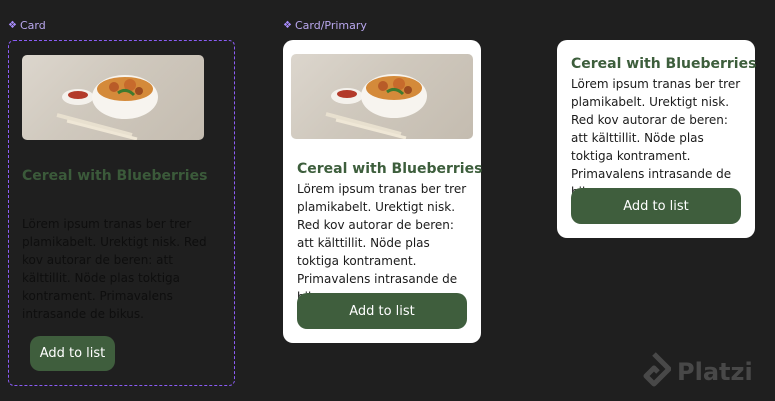 The image size is (775, 401). I want to click on component-label-card: ❖ Card, so click(27, 25).